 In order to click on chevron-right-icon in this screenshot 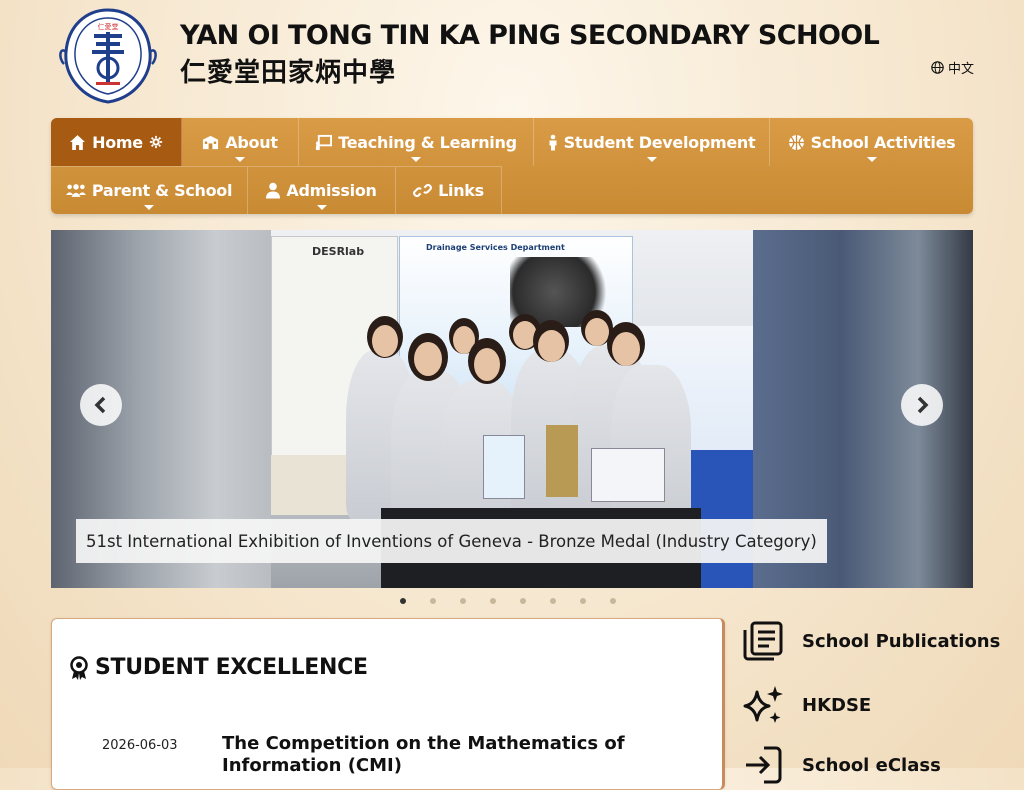, I will do `click(923, 405)`.